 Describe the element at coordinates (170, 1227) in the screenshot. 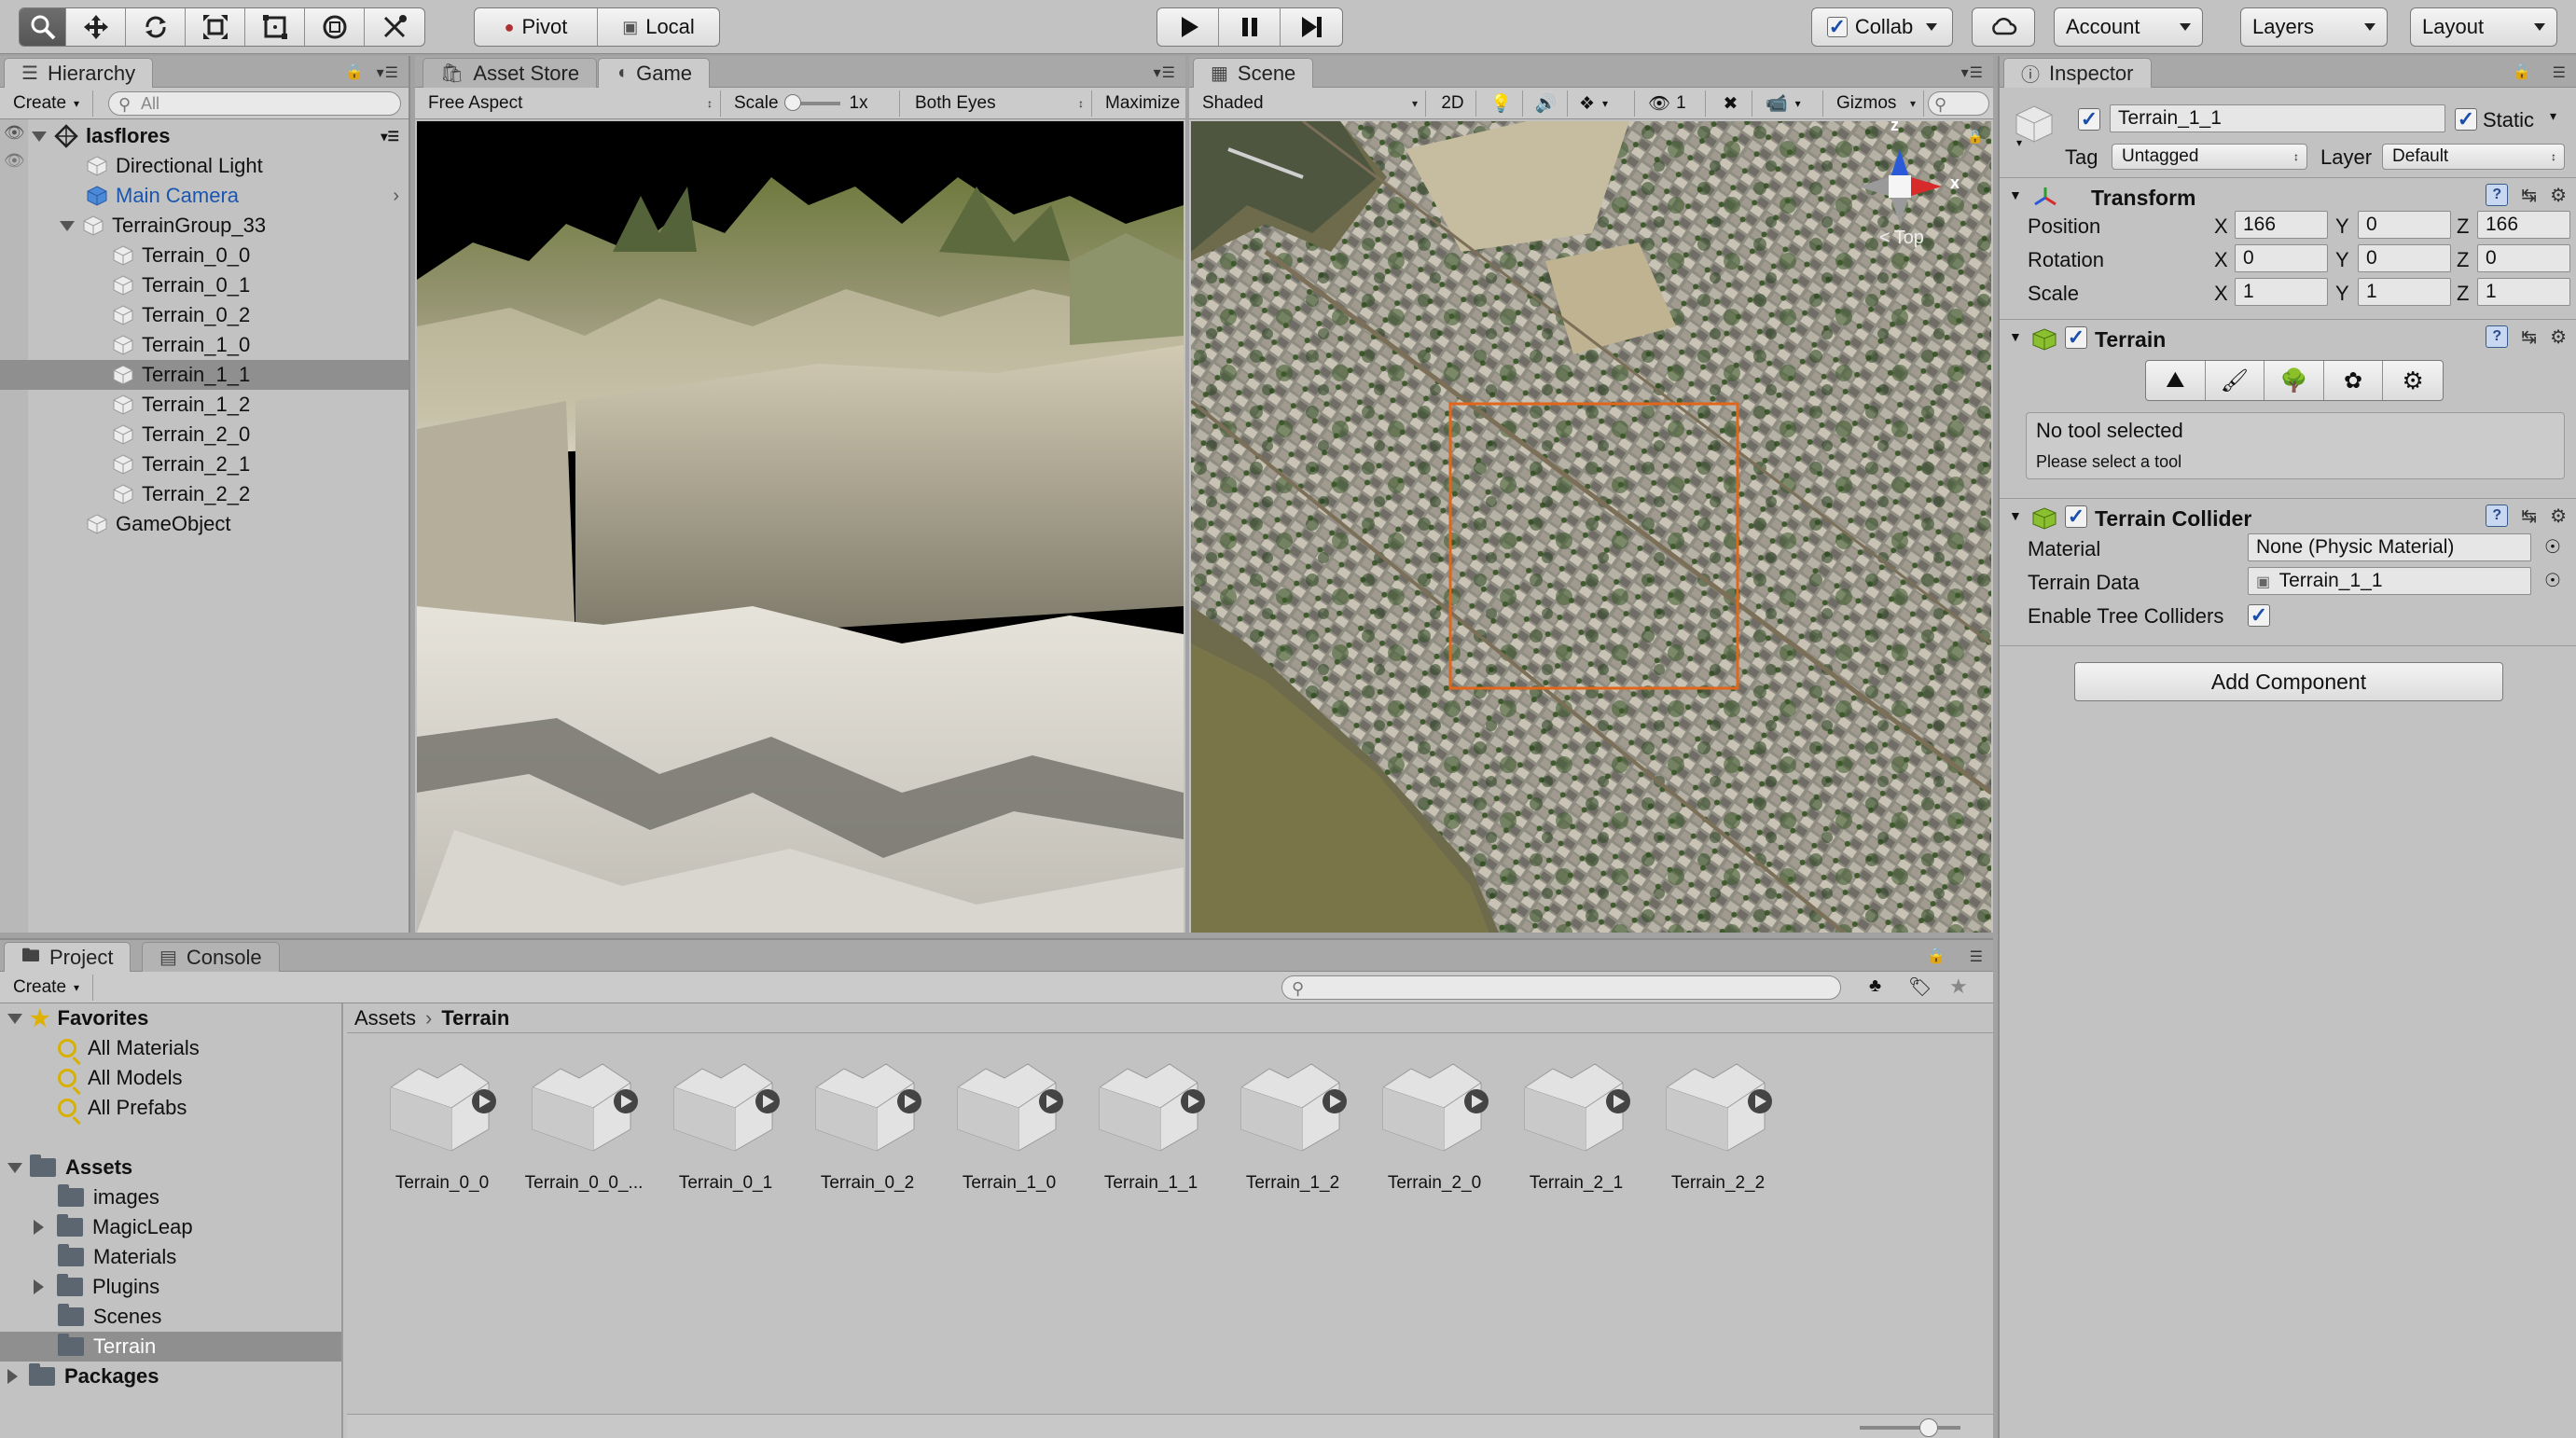

I see `folder-item: MagicLeap` at that location.